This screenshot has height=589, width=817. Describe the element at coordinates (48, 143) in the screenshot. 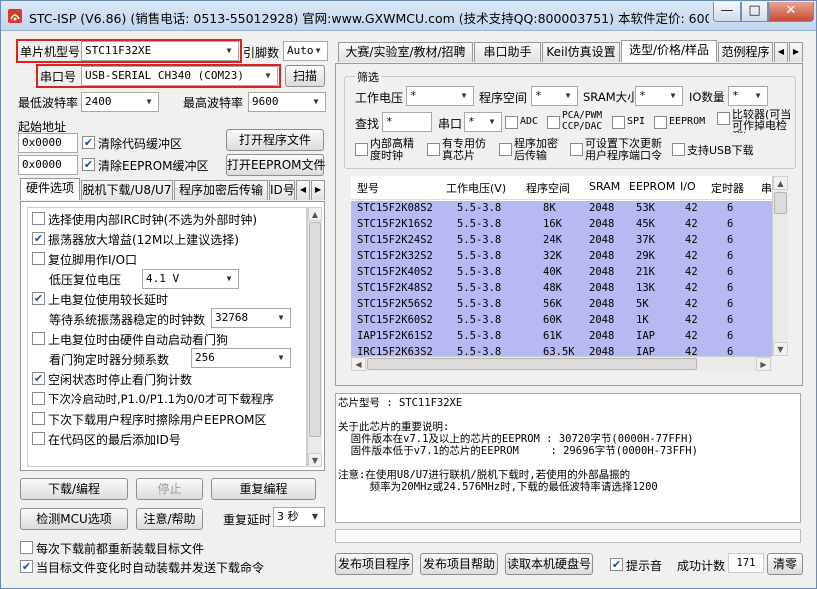

I see `code-address-input: 0x0000` at that location.